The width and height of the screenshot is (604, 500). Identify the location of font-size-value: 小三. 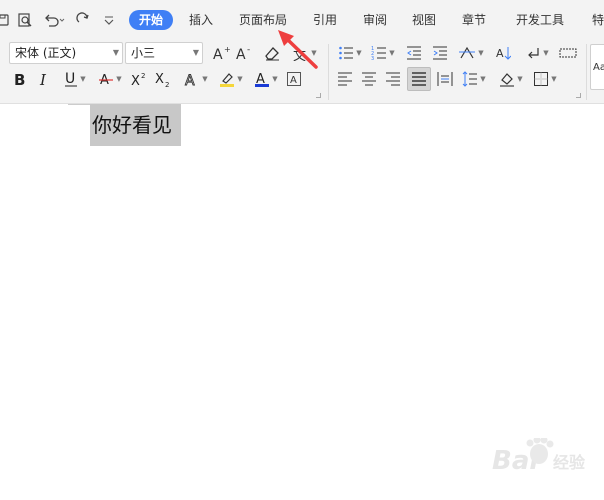
(143, 53).